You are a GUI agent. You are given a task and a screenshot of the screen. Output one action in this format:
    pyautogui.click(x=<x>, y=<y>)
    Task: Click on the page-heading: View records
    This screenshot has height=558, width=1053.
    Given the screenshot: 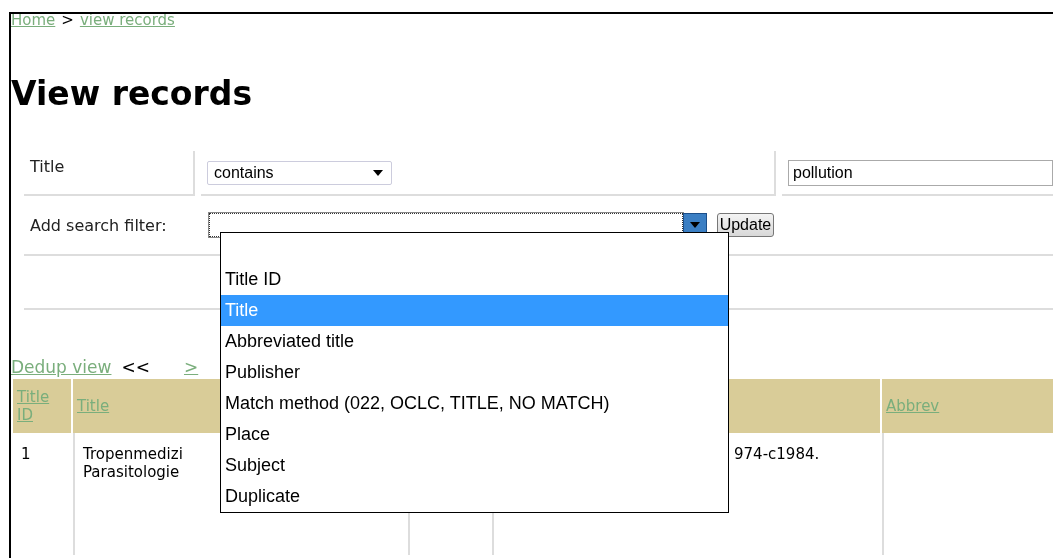 What is the action you would take?
    pyautogui.click(x=132, y=94)
    